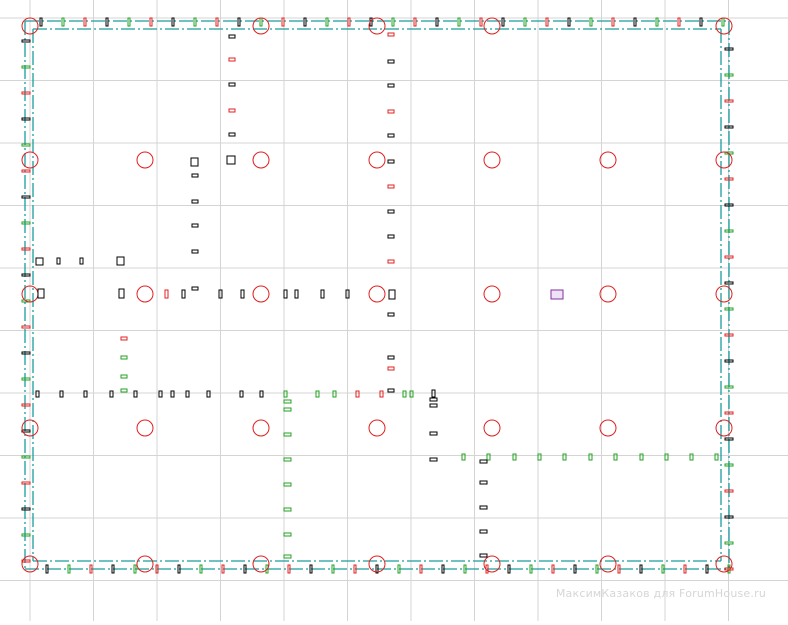 Image resolution: width=788 pixels, height=625 pixels. I want to click on special-marks, so click(557, 294).